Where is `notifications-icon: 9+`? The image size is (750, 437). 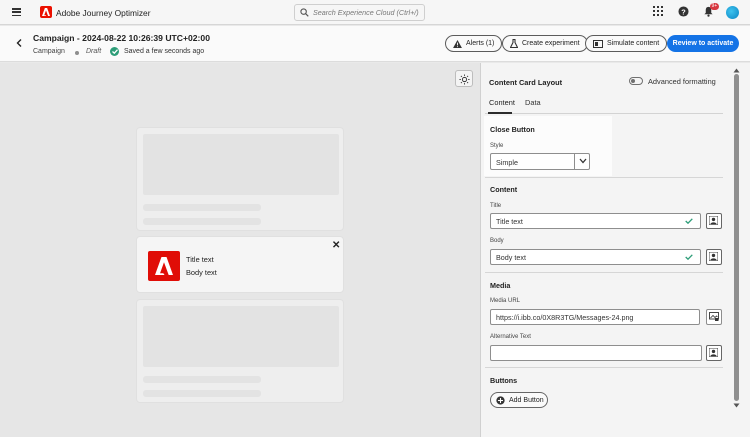
notifications-icon: 9+ is located at coordinates (711, 10).